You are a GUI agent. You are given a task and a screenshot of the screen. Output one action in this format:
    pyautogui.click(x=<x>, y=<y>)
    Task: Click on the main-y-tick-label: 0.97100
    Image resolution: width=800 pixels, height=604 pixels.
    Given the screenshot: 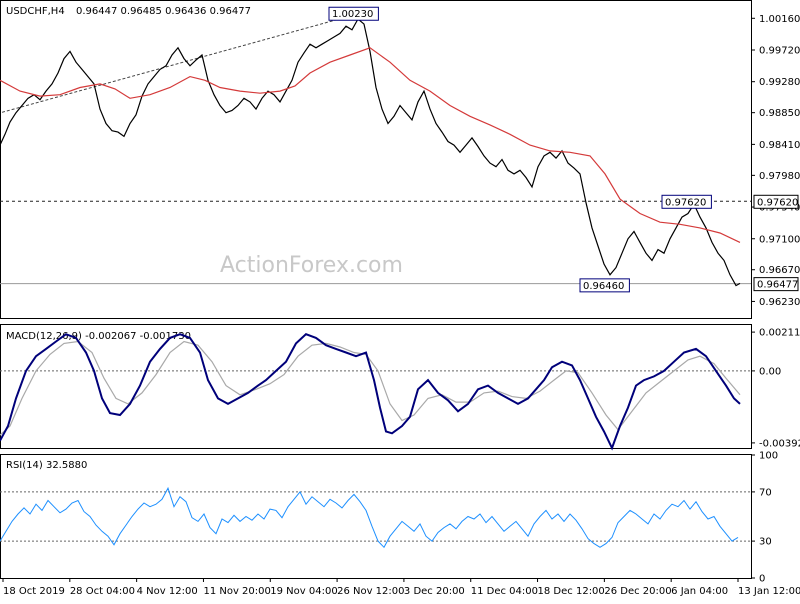 What is the action you would take?
    pyautogui.click(x=779, y=239)
    